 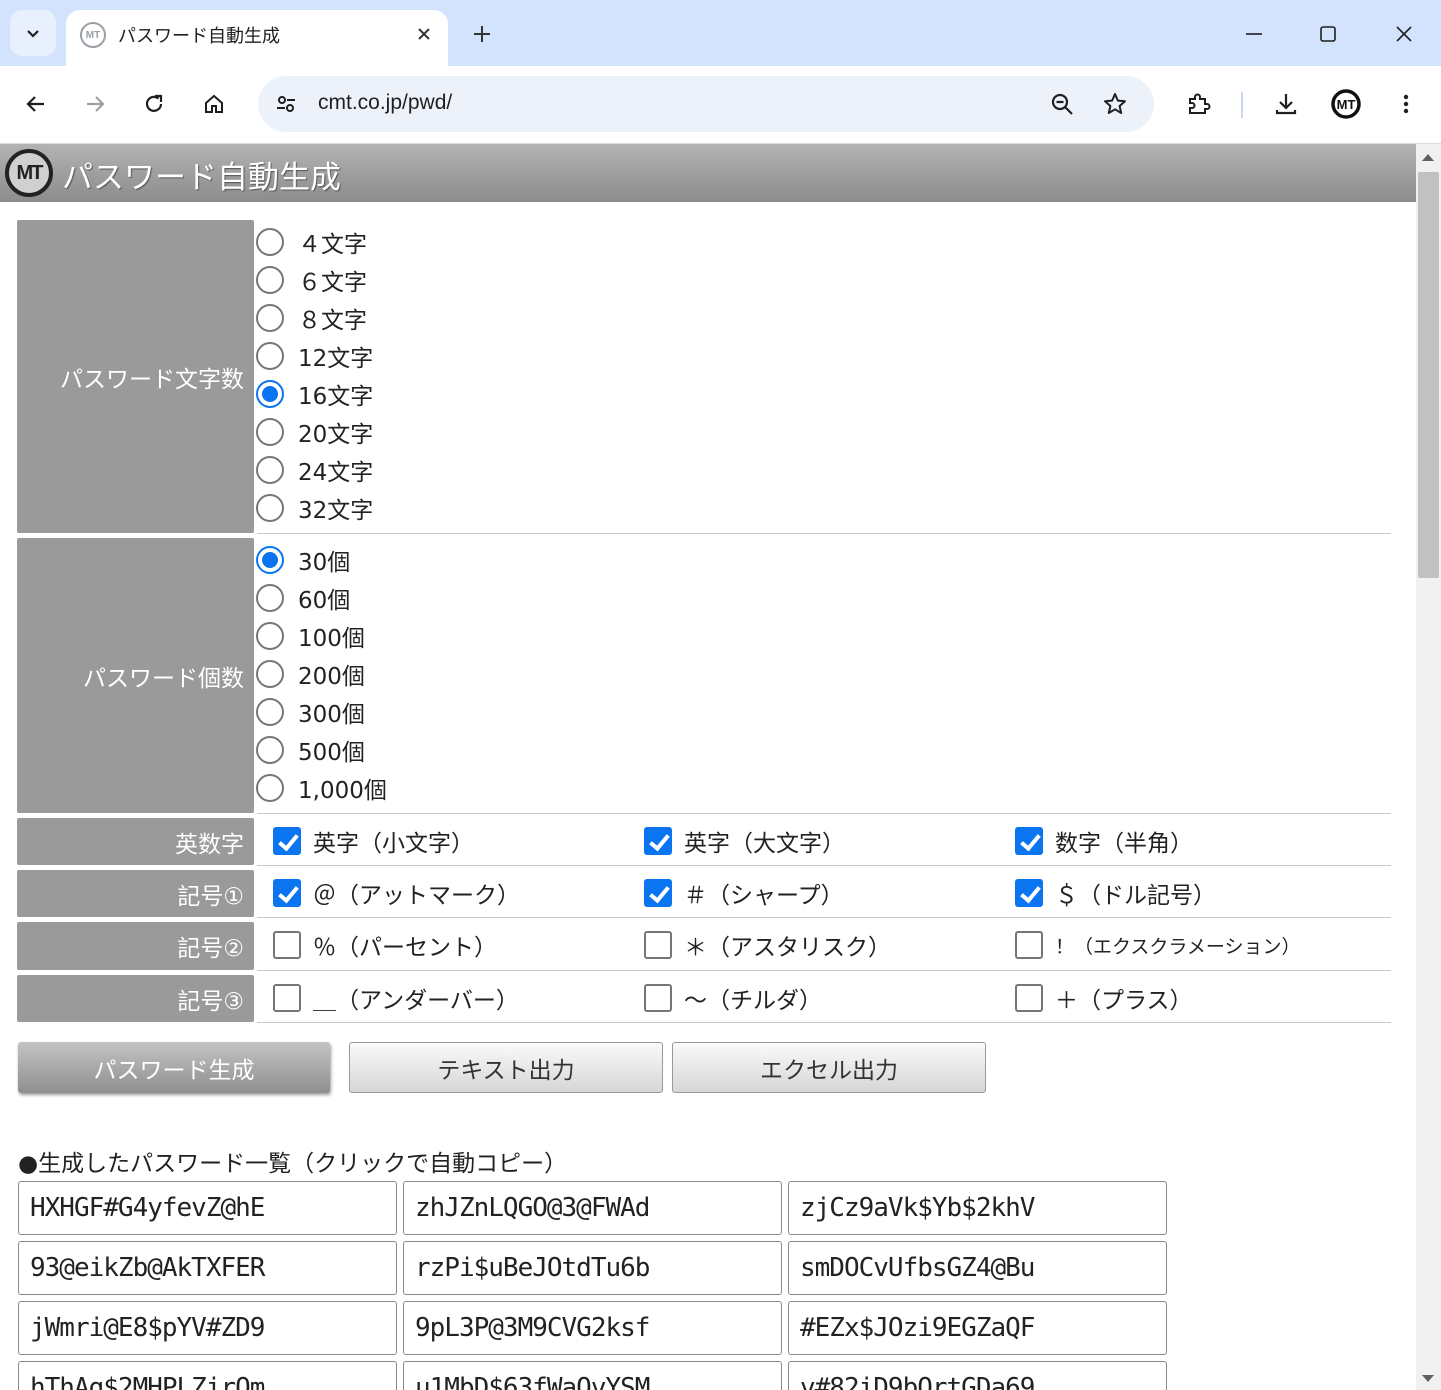 What do you see at coordinates (396, 998) in the screenshot?
I see `check-underscore: ＿（アンダーバー）` at bounding box center [396, 998].